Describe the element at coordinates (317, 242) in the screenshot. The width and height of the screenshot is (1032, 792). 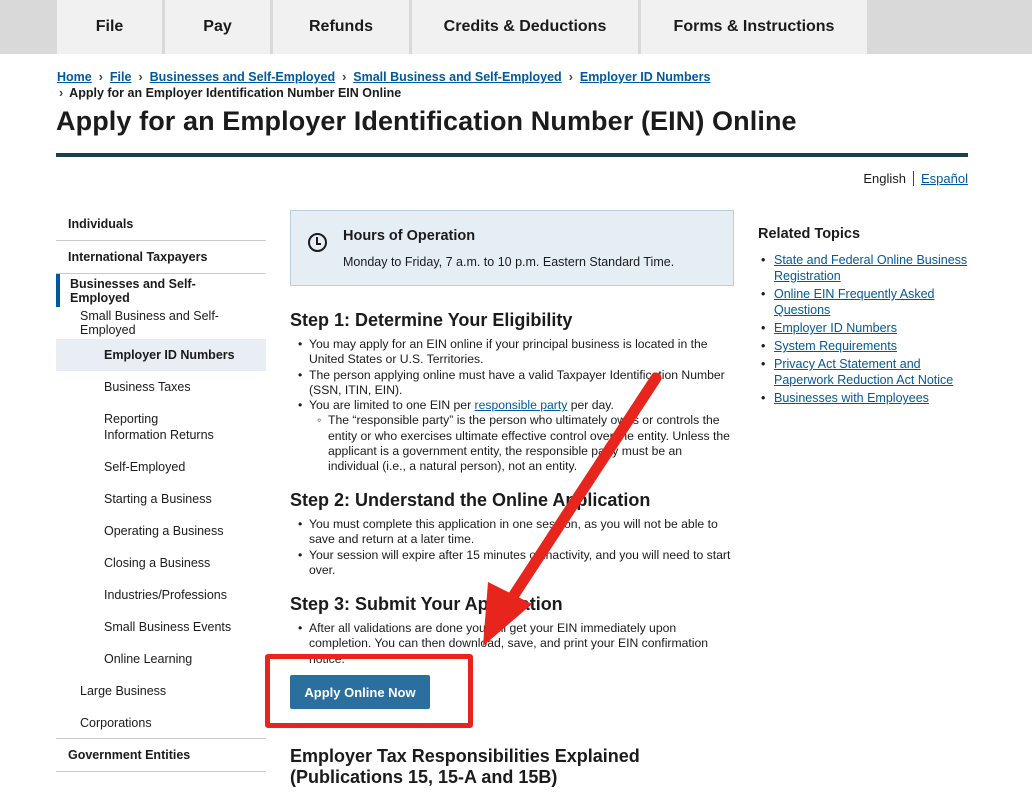
I see `clock-icon` at that location.